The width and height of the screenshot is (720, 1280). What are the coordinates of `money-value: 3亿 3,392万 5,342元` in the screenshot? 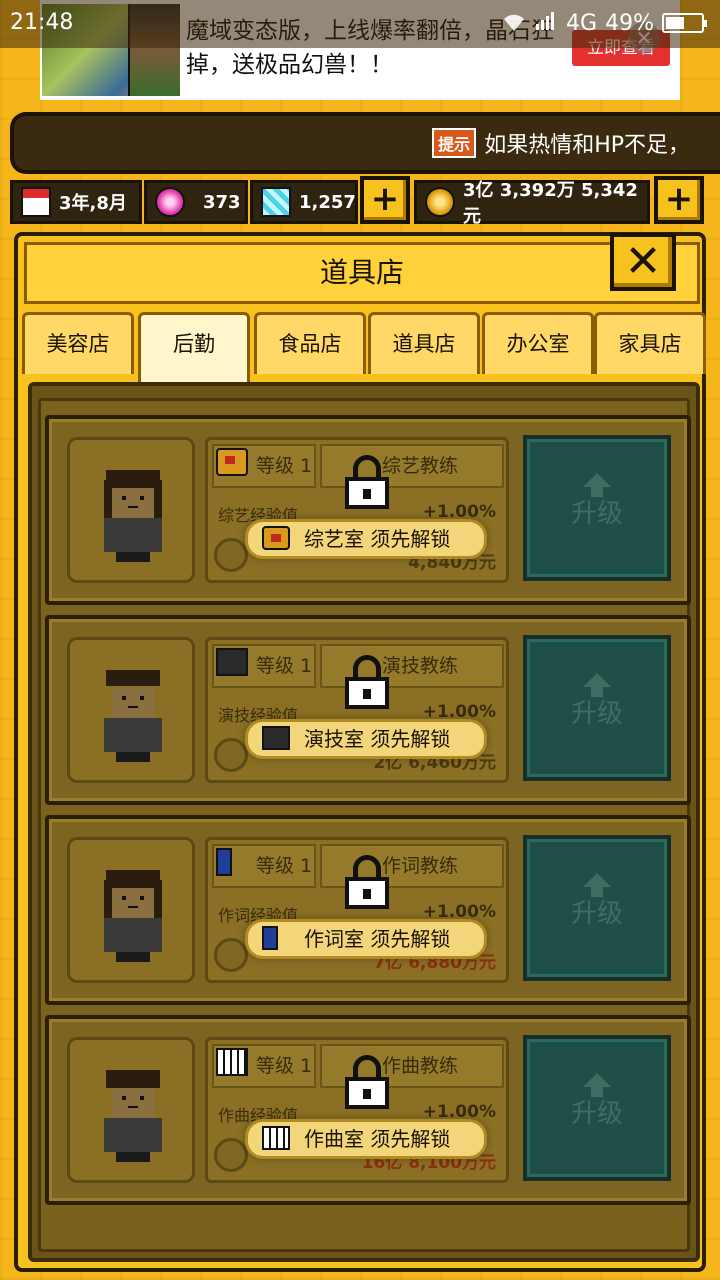 It's located at (550, 203).